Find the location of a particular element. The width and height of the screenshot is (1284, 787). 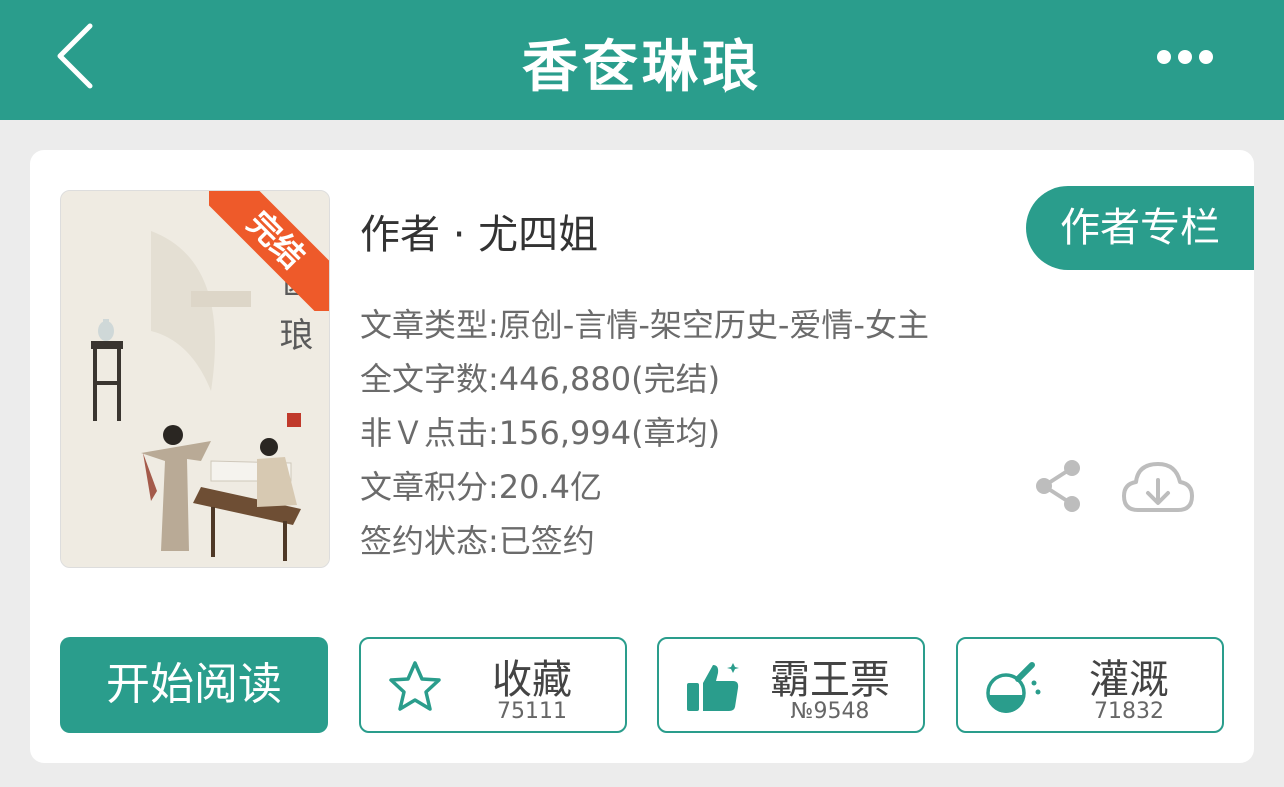

irrigate-button: 灌溉 71832 is located at coordinates (1090, 685).